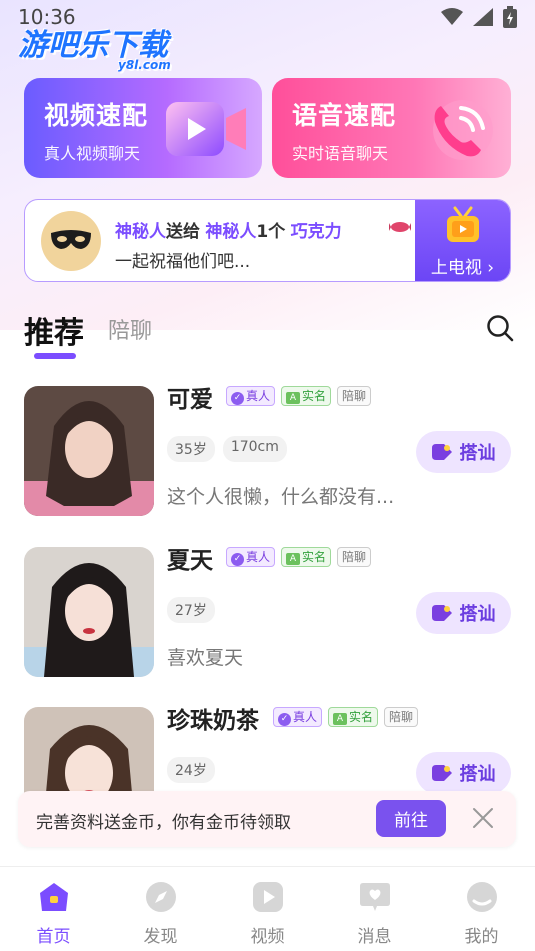 The height and width of the screenshot is (951, 535). I want to click on nav-messages: 消息, so click(375, 916).